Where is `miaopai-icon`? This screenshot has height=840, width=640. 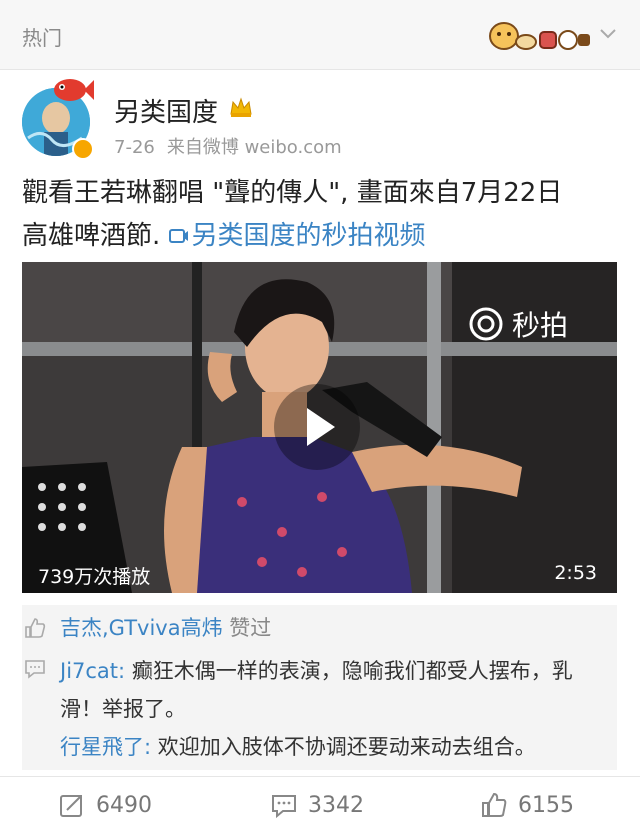 miaopai-icon is located at coordinates (486, 324).